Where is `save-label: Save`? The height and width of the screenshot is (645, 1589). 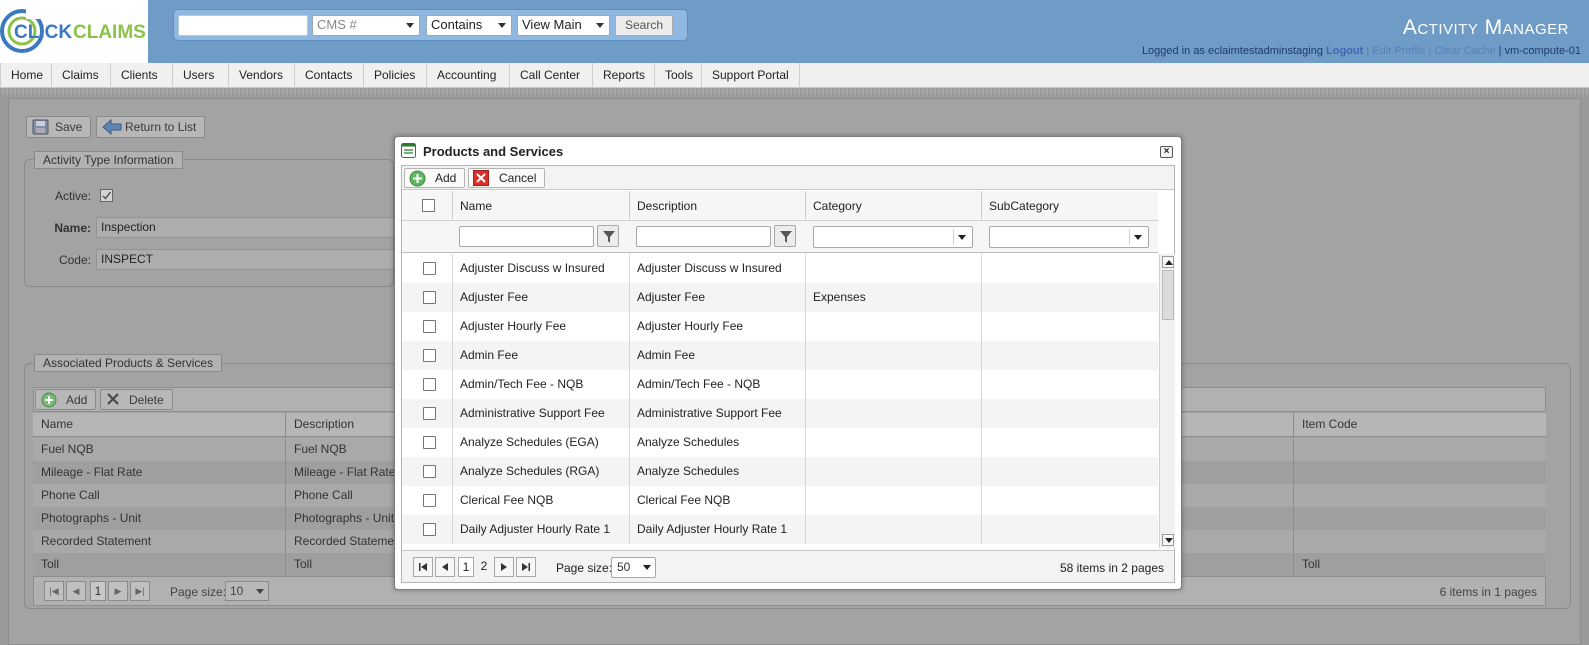 save-label: Save is located at coordinates (69, 127).